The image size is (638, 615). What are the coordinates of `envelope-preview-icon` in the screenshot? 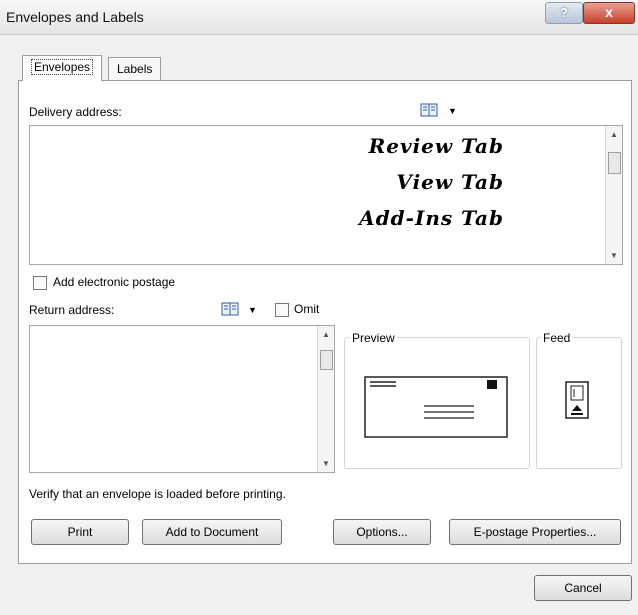 It's located at (436, 407).